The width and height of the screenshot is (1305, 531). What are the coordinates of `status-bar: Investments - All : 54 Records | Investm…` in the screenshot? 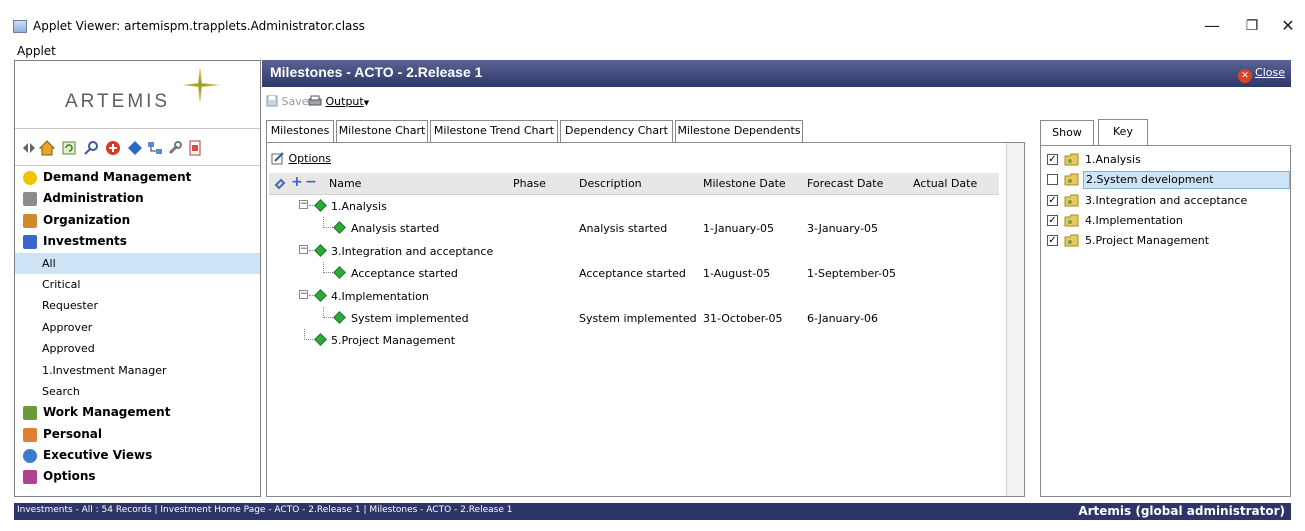 It's located at (652, 511).